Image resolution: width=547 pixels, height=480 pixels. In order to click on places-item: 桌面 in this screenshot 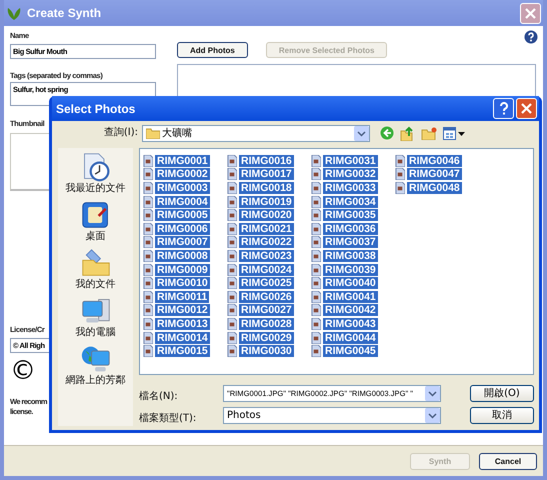, I will do `click(95, 221)`.